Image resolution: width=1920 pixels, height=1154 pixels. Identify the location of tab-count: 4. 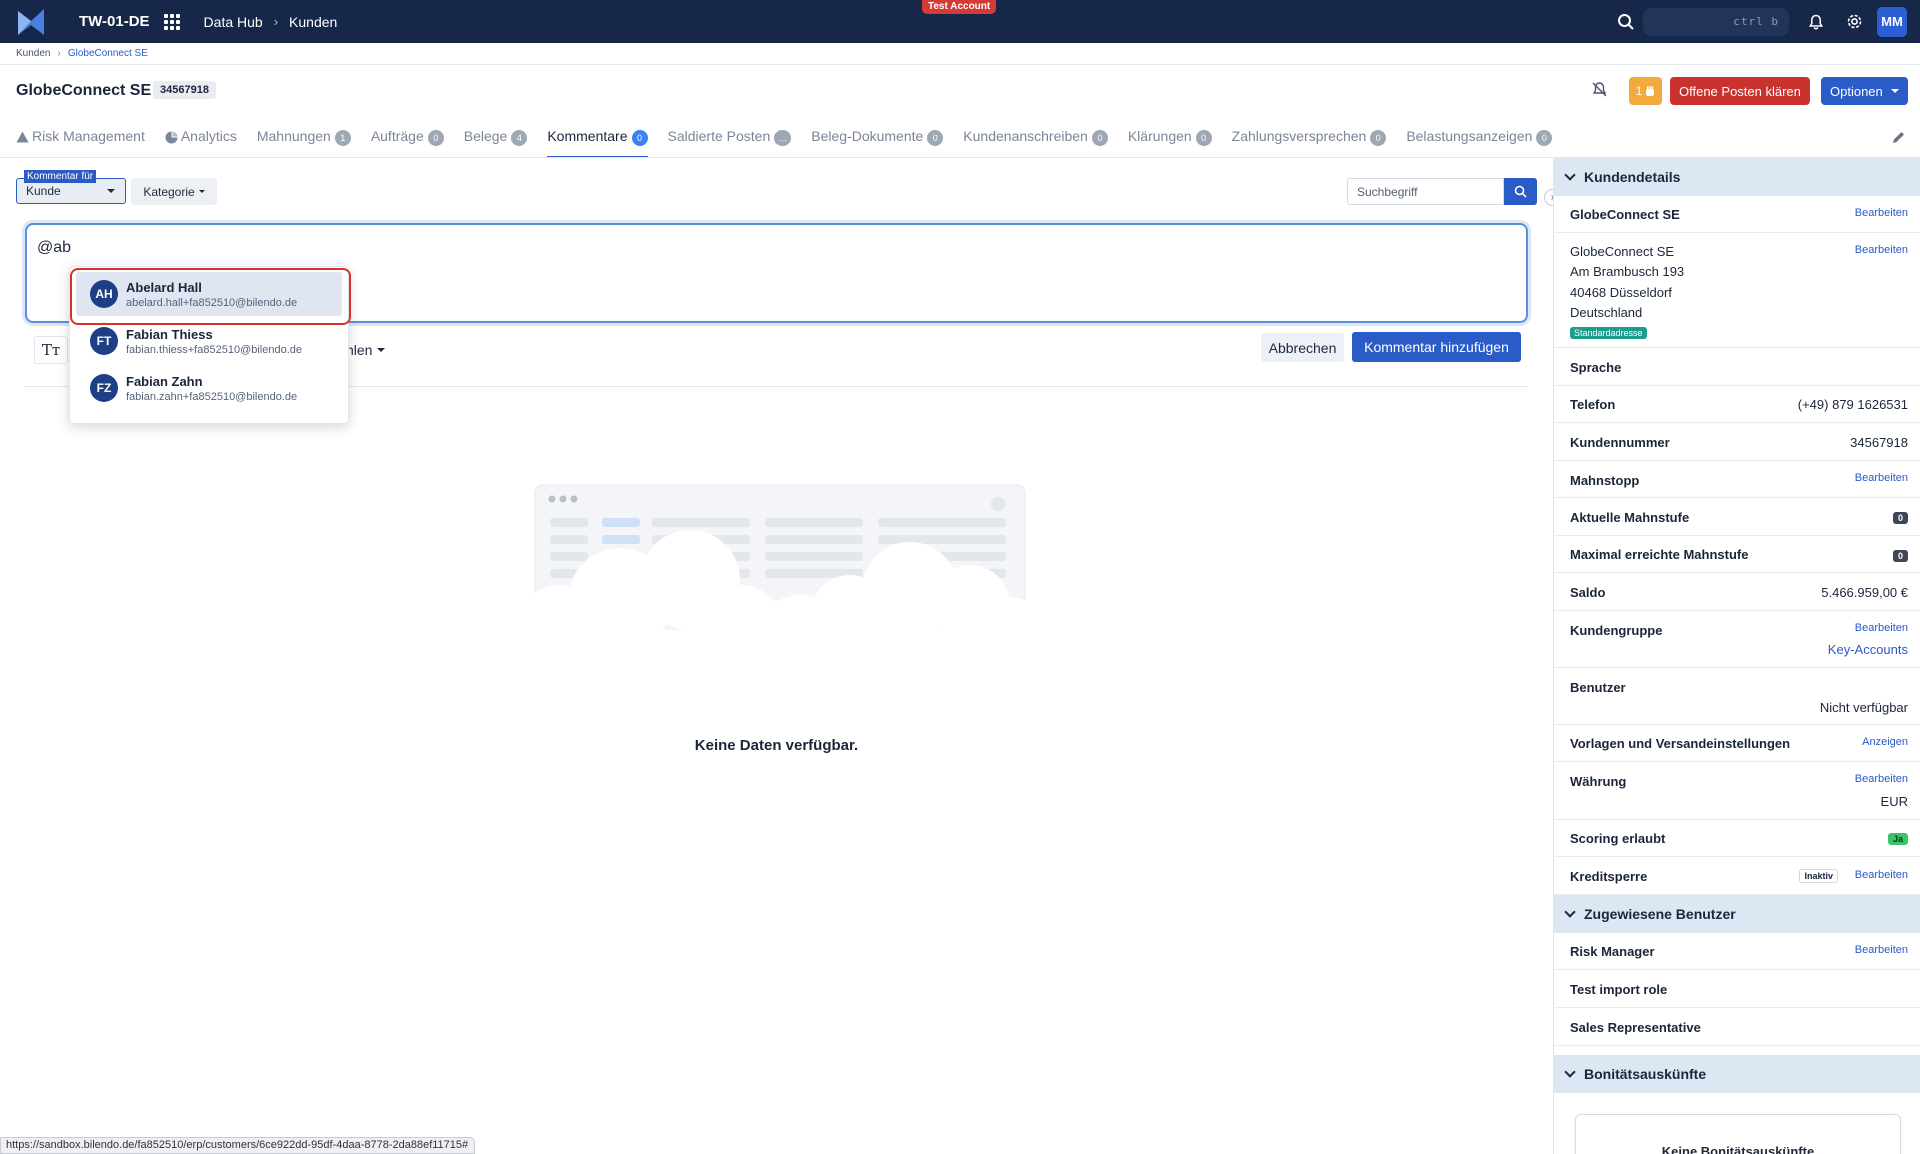
(519, 138).